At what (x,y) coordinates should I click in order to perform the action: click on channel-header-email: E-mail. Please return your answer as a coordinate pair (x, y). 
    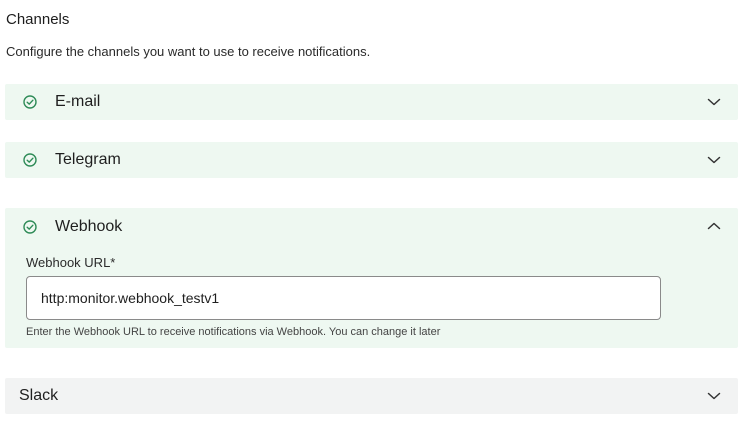
    Looking at the image, I should click on (371, 102).